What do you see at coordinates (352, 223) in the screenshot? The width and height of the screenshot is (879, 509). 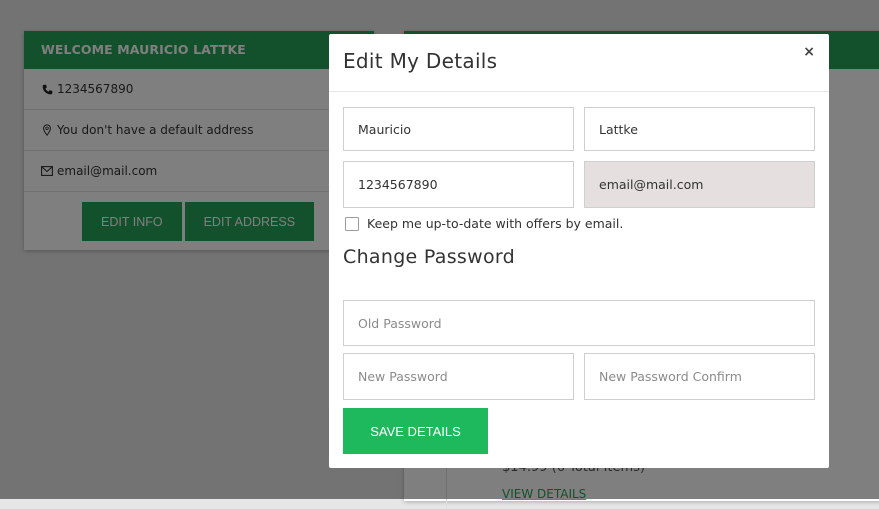 I see `newsletter-checkbox` at bounding box center [352, 223].